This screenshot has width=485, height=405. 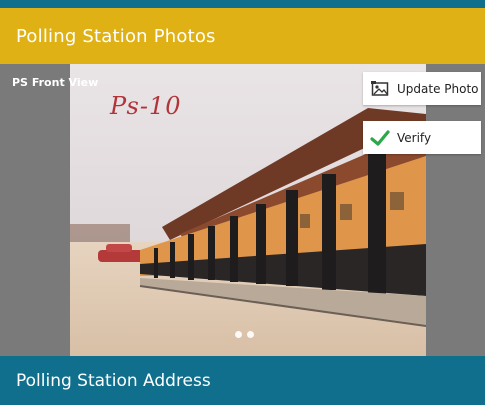 I want to click on photo-caption: PS Front View, so click(x=55, y=82).